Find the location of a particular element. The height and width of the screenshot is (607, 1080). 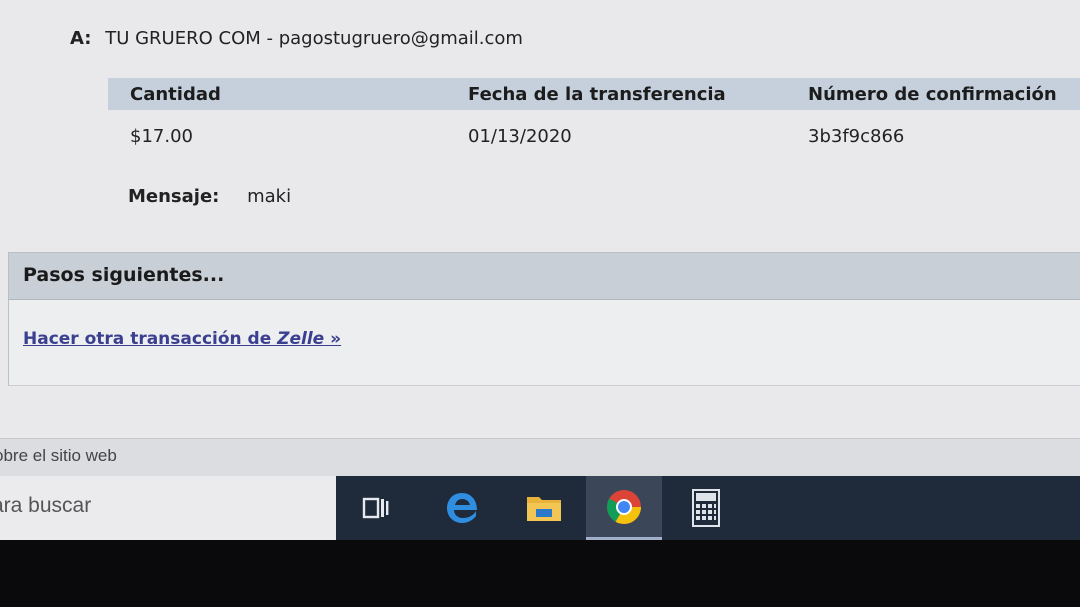

link-text-prefix: Hacer otra transacción de is located at coordinates (150, 339).